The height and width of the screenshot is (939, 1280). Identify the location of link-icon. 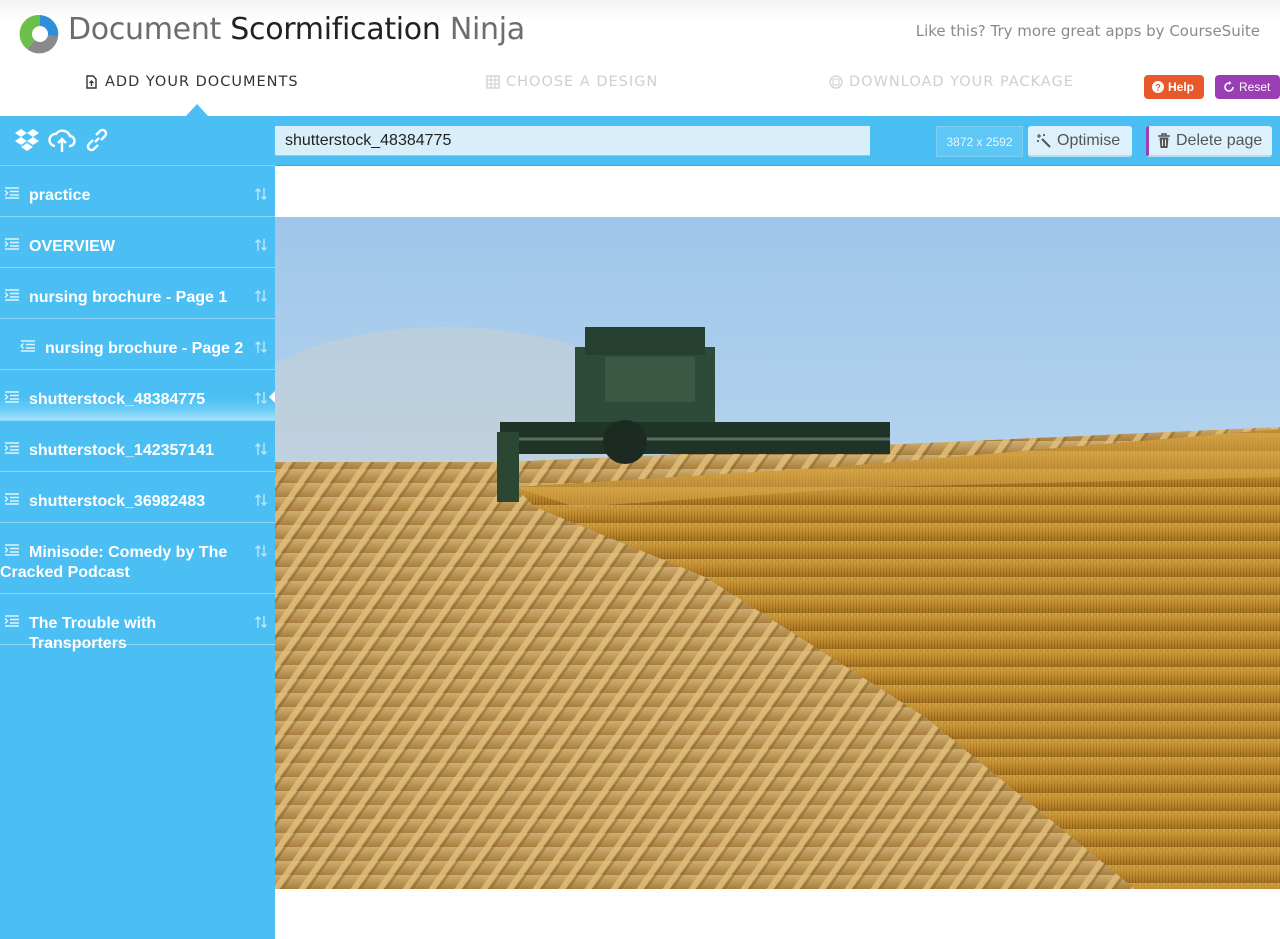
(97, 140).